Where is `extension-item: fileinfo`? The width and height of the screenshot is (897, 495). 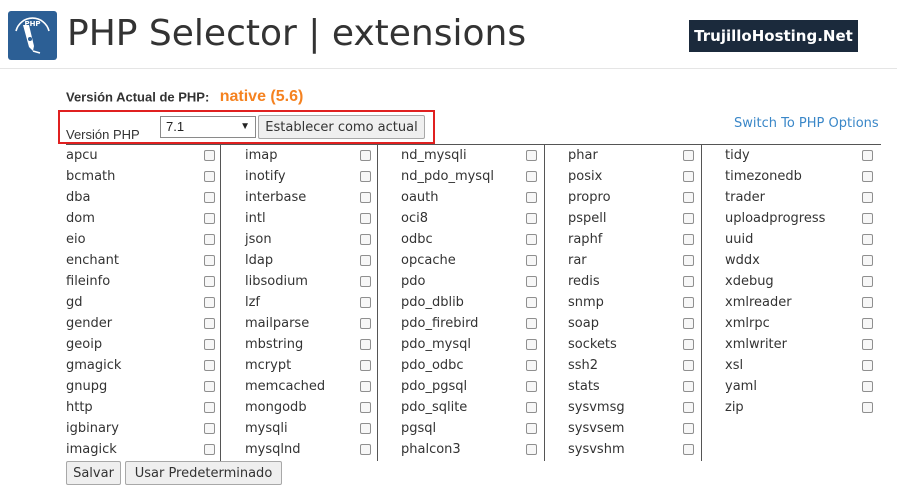
extension-item: fileinfo is located at coordinates (143, 281).